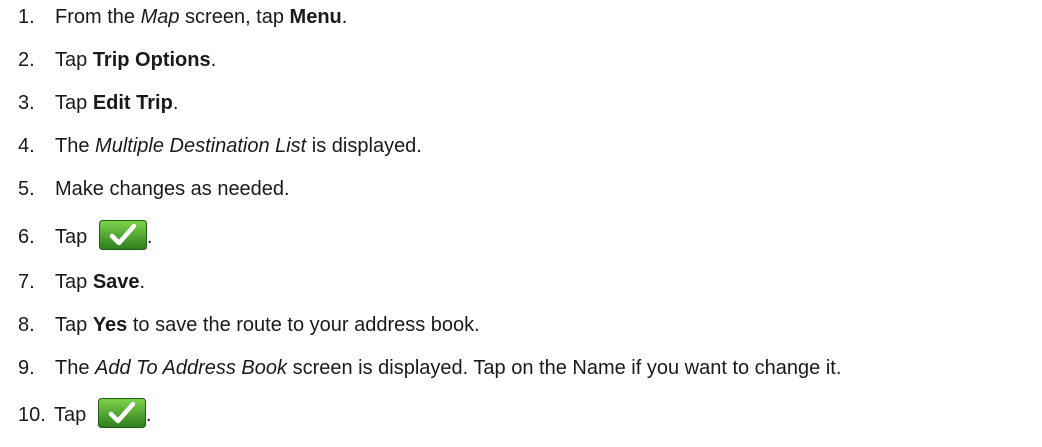 This screenshot has width=1042, height=447. I want to click on button-name: Edit Trip, so click(132, 103).